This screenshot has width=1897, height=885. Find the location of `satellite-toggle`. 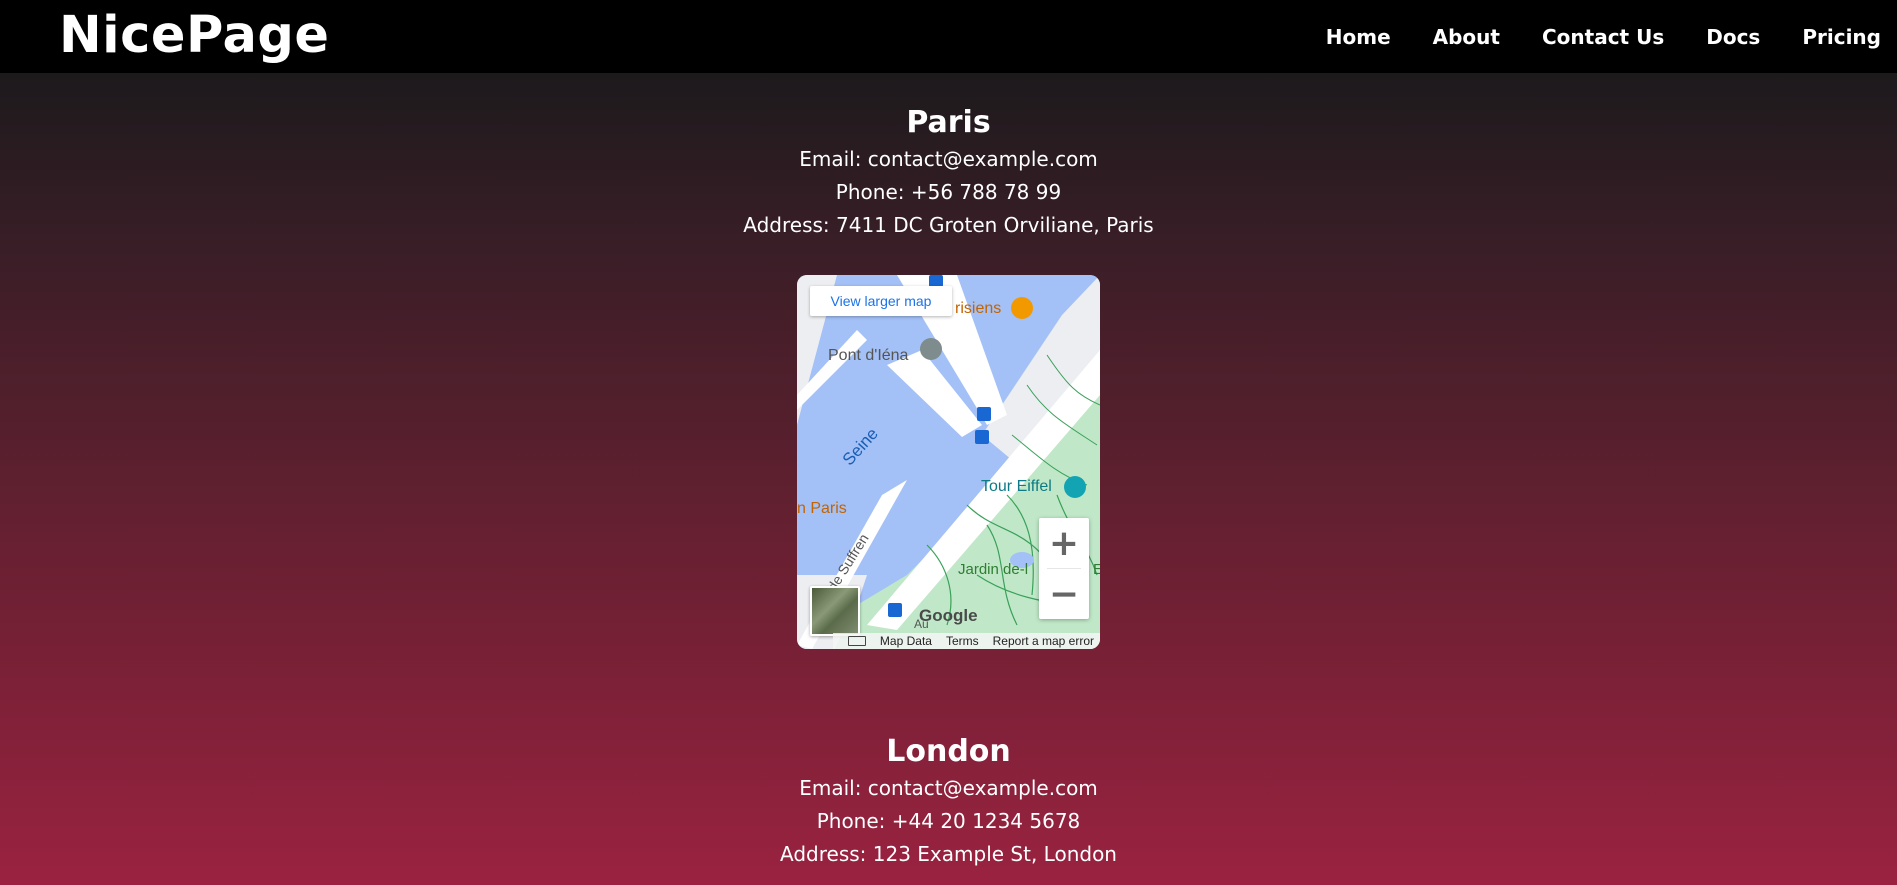

satellite-toggle is located at coordinates (835, 611).